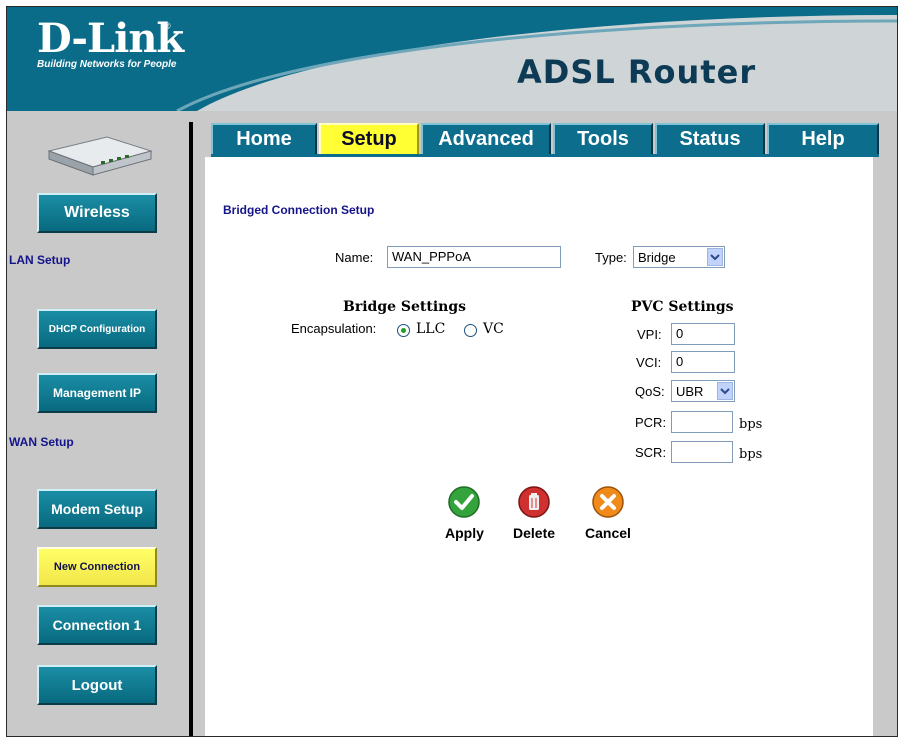  What do you see at coordinates (299, 210) in the screenshot?
I see `page-title: Bridged Connection Setup` at bounding box center [299, 210].